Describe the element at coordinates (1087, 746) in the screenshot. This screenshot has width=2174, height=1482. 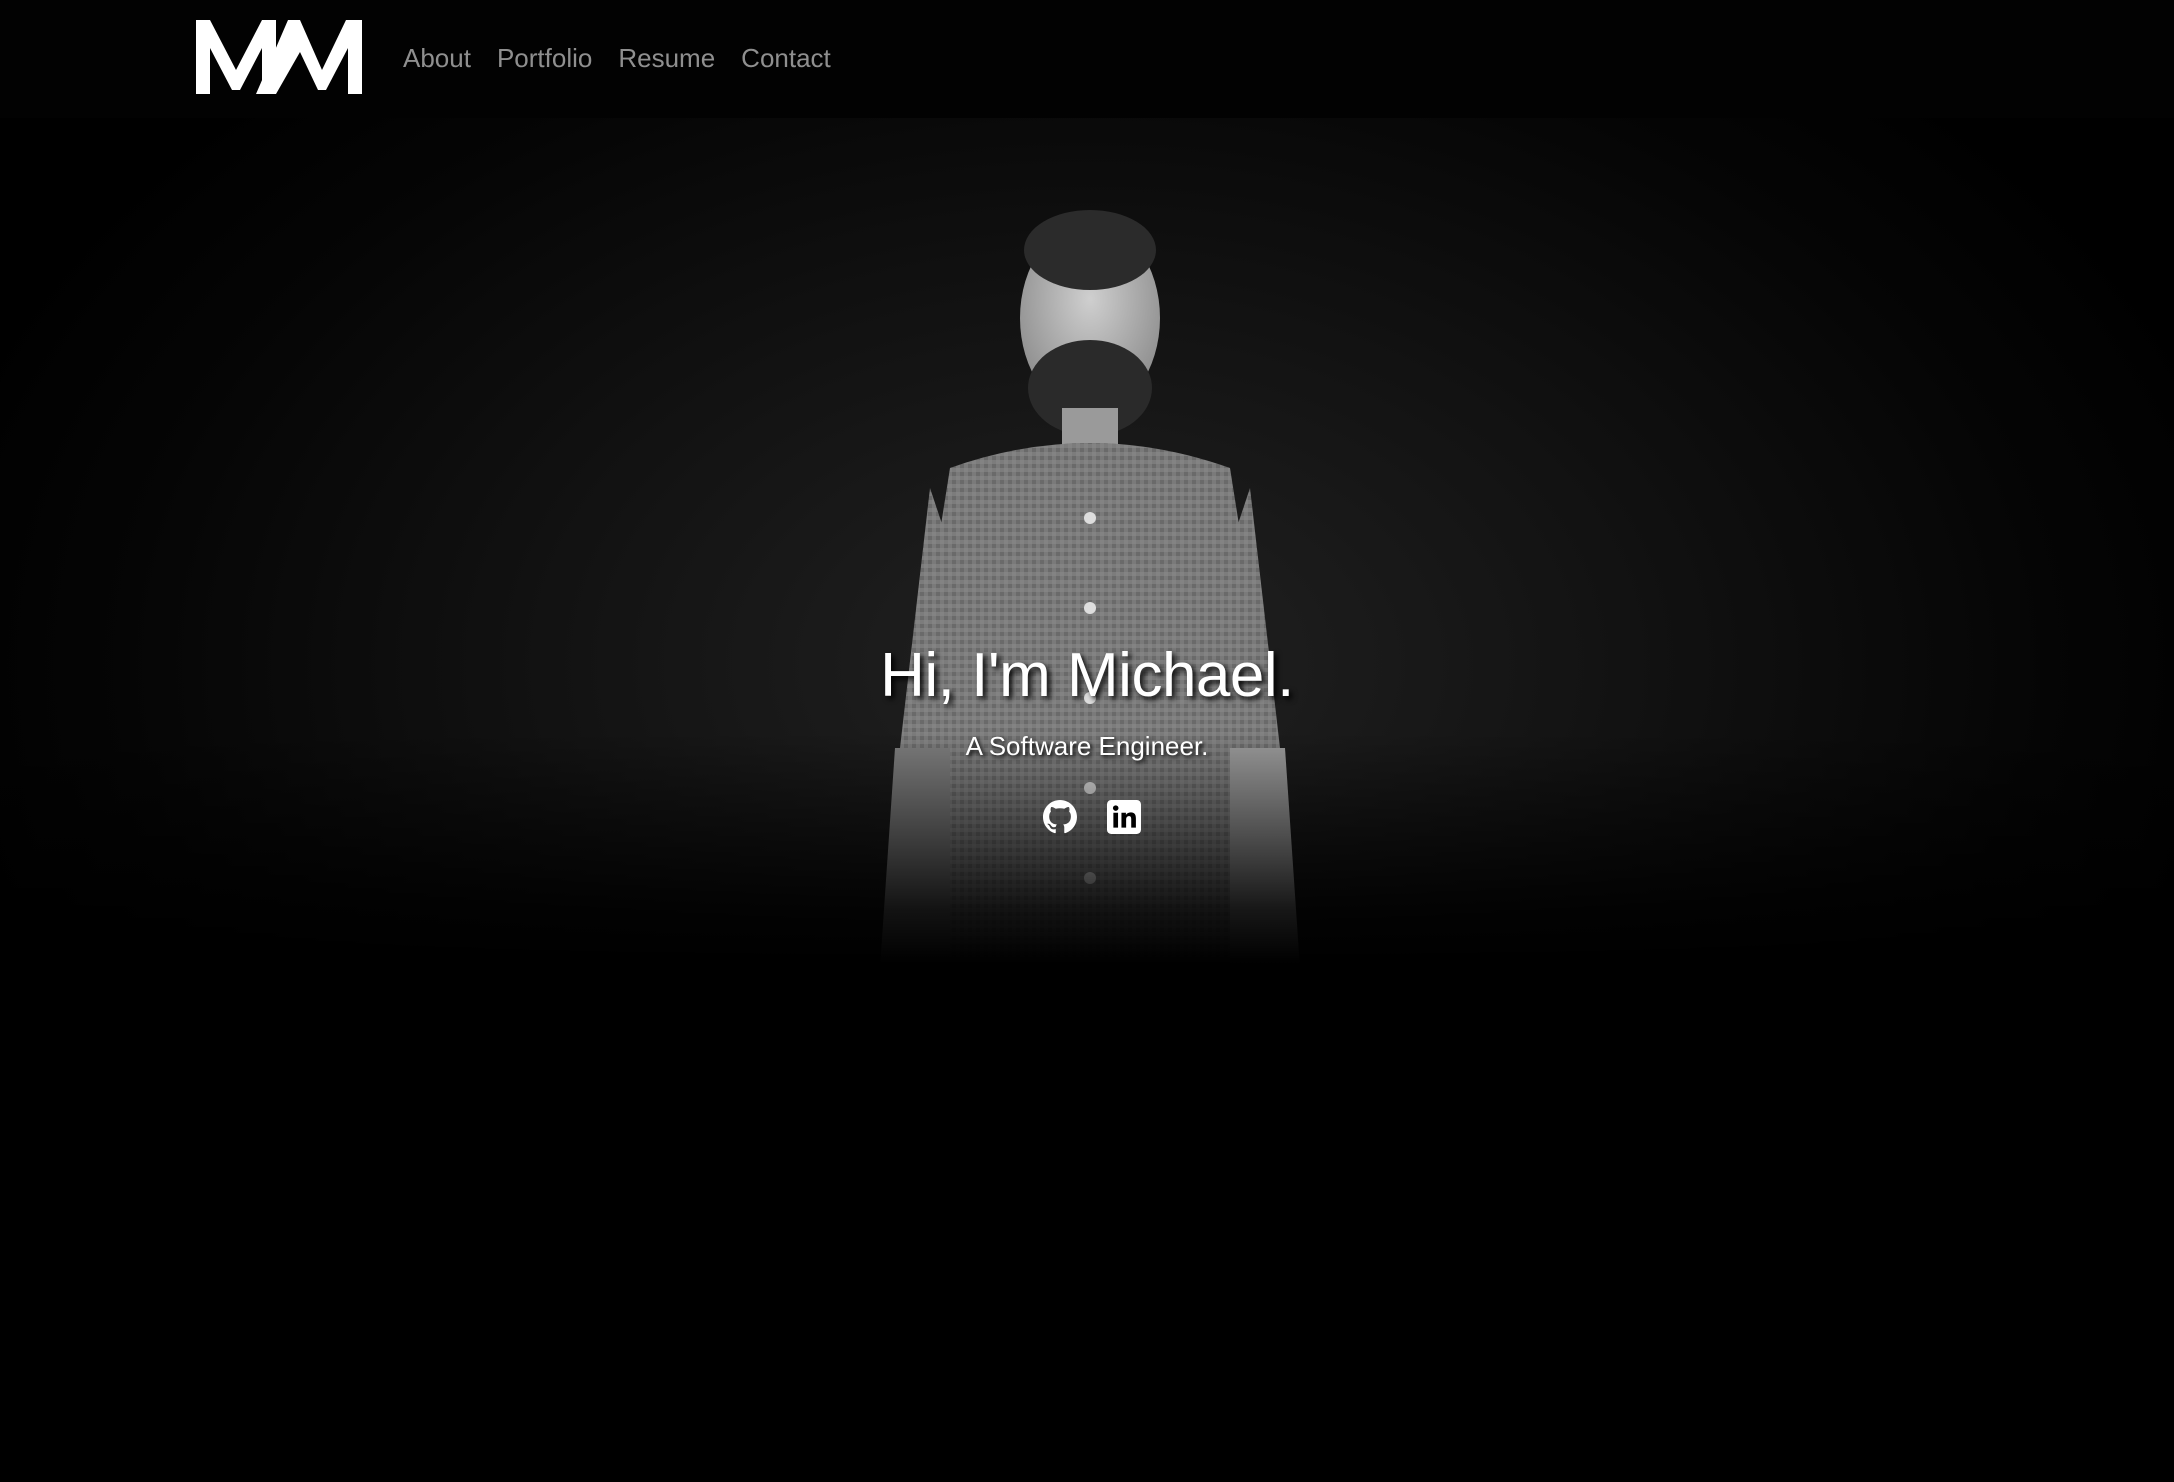
I see `hero-subtitle: A Software Engineer.` at that location.